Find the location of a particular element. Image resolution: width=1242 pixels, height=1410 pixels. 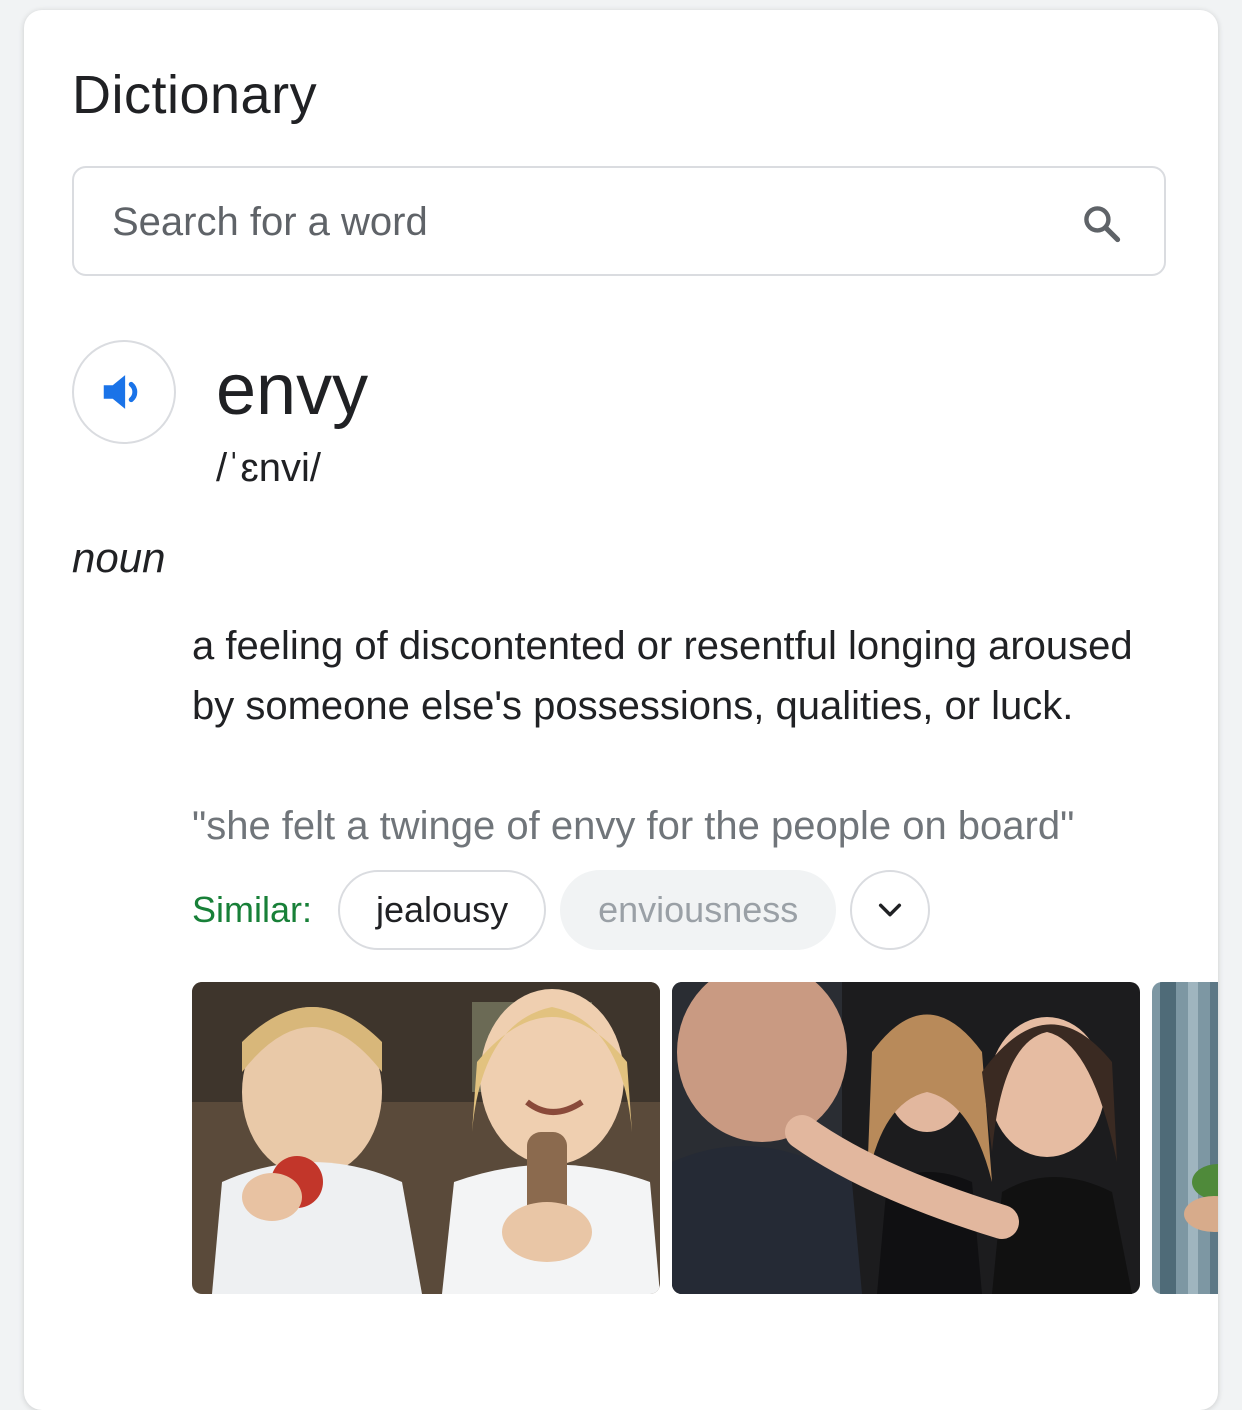

headword: envy is located at coordinates (292, 390).